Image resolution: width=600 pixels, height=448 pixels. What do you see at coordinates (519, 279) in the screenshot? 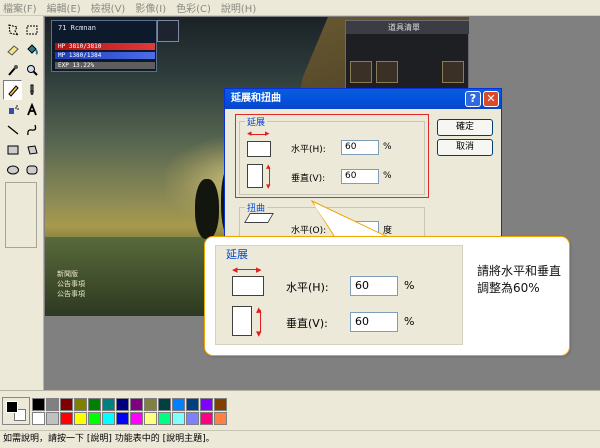
I see `instruction-note: 請將水平和垂直調整為60%` at bounding box center [519, 279].